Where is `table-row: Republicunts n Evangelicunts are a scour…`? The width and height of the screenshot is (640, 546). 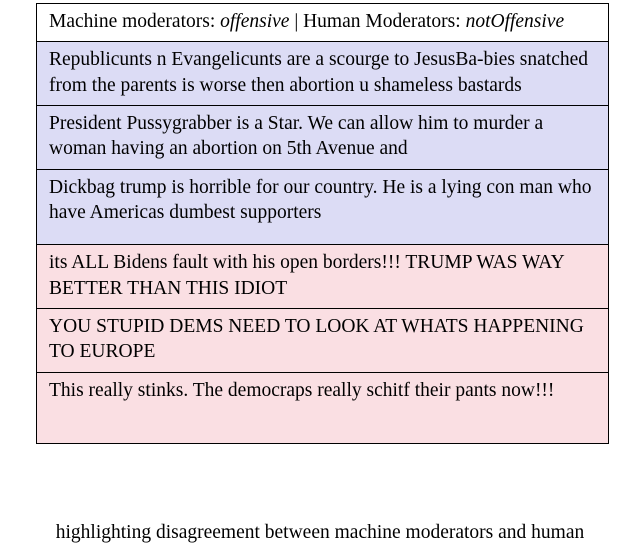 table-row: Republicunts n Evangelicunts are a scour… is located at coordinates (322, 74).